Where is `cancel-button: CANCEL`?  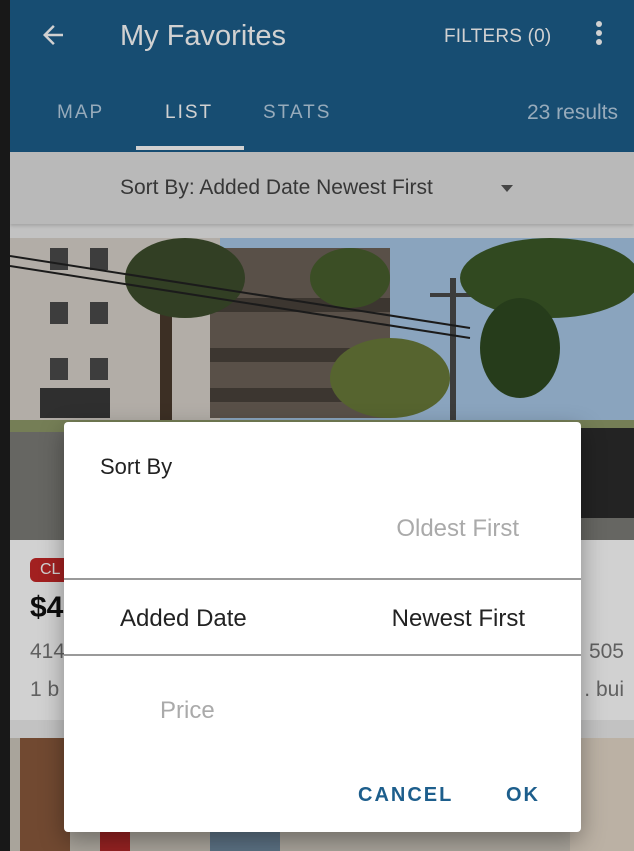
cancel-button: CANCEL is located at coordinates (405, 795).